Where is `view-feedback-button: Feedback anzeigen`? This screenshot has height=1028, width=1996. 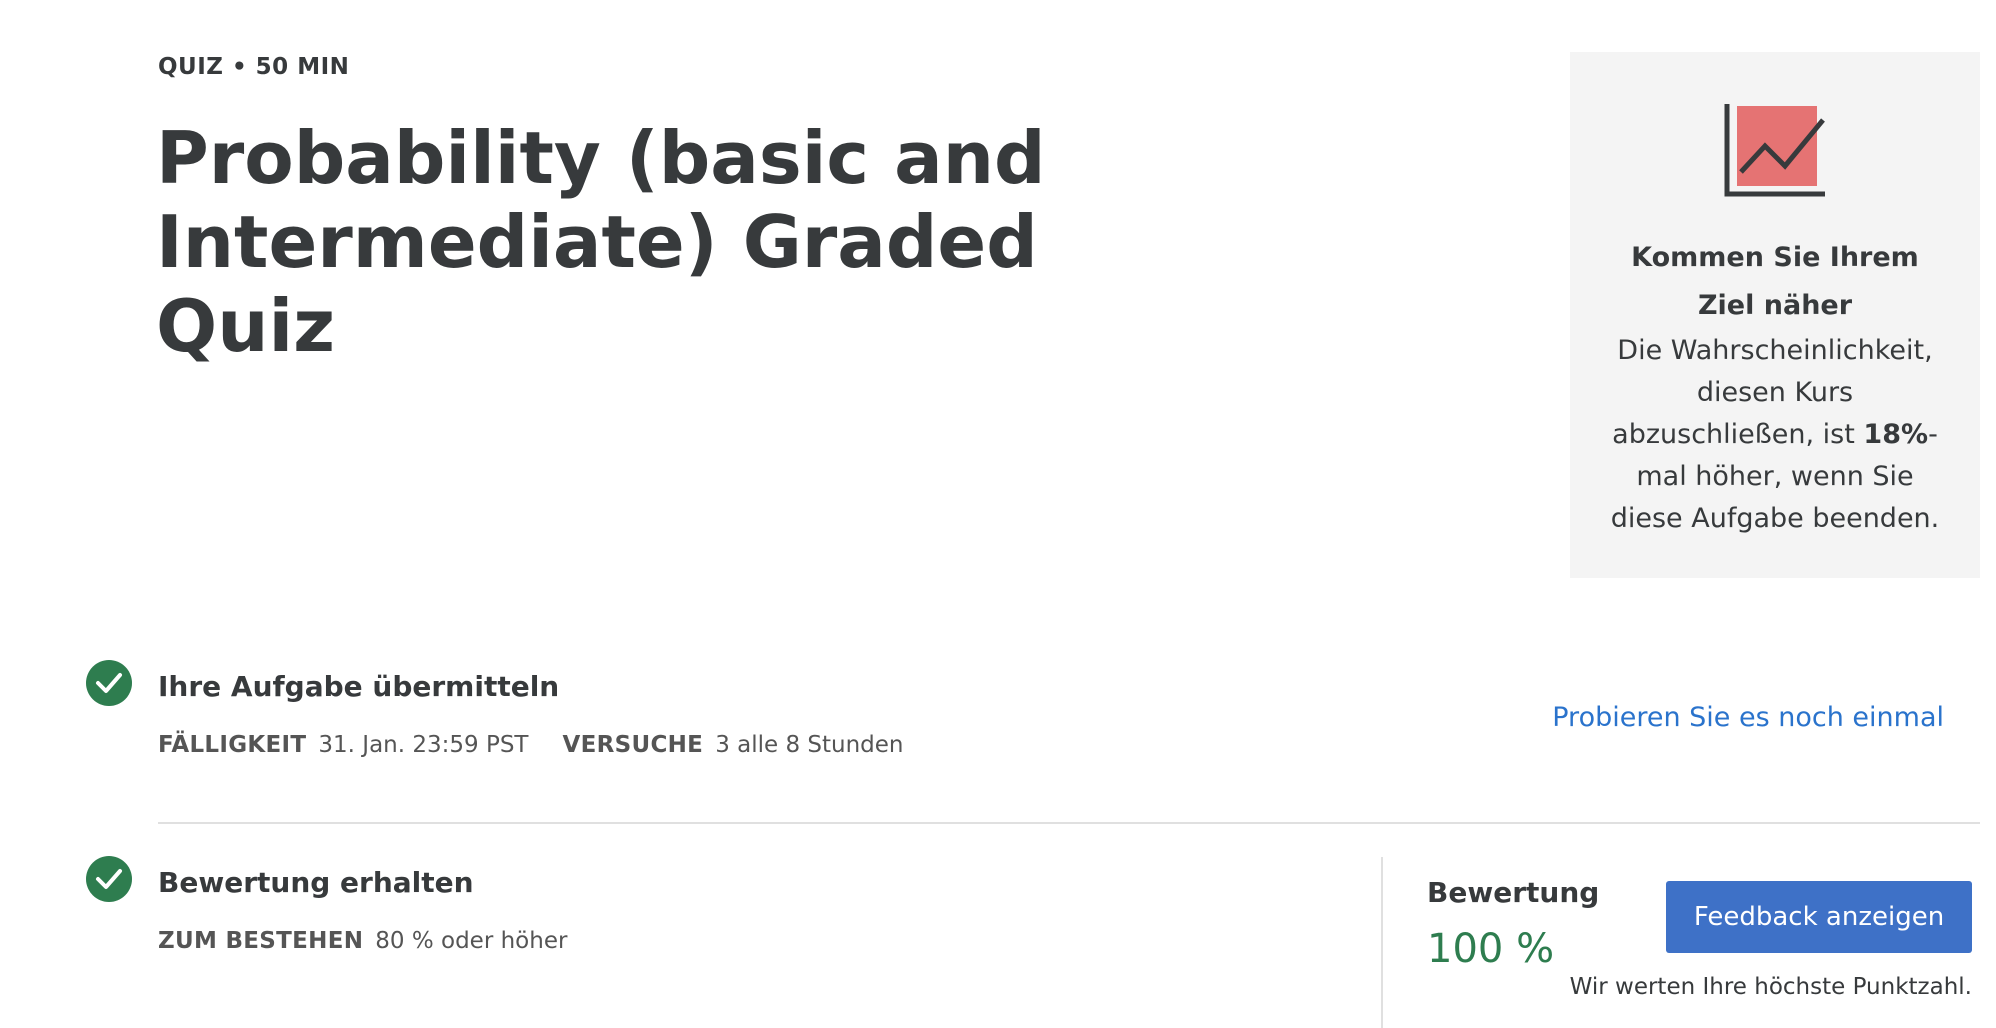
view-feedback-button: Feedback anzeigen is located at coordinates (1819, 917).